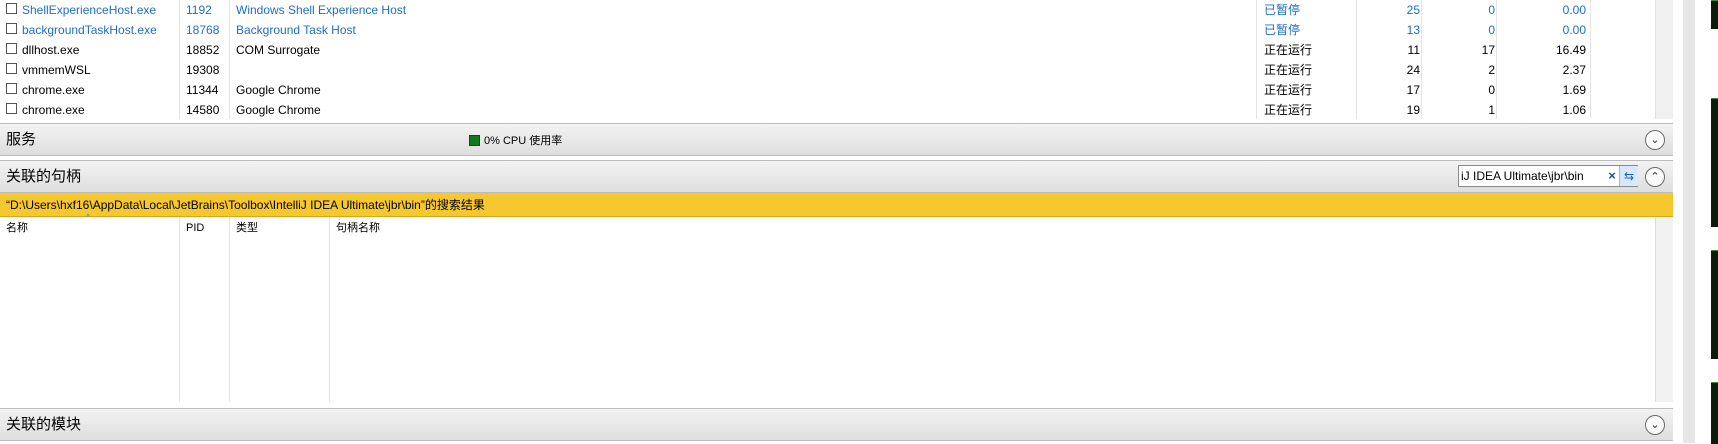 The image size is (1718, 444). What do you see at coordinates (1491, 70) in the screenshot?
I see `process-cpu: 2` at bounding box center [1491, 70].